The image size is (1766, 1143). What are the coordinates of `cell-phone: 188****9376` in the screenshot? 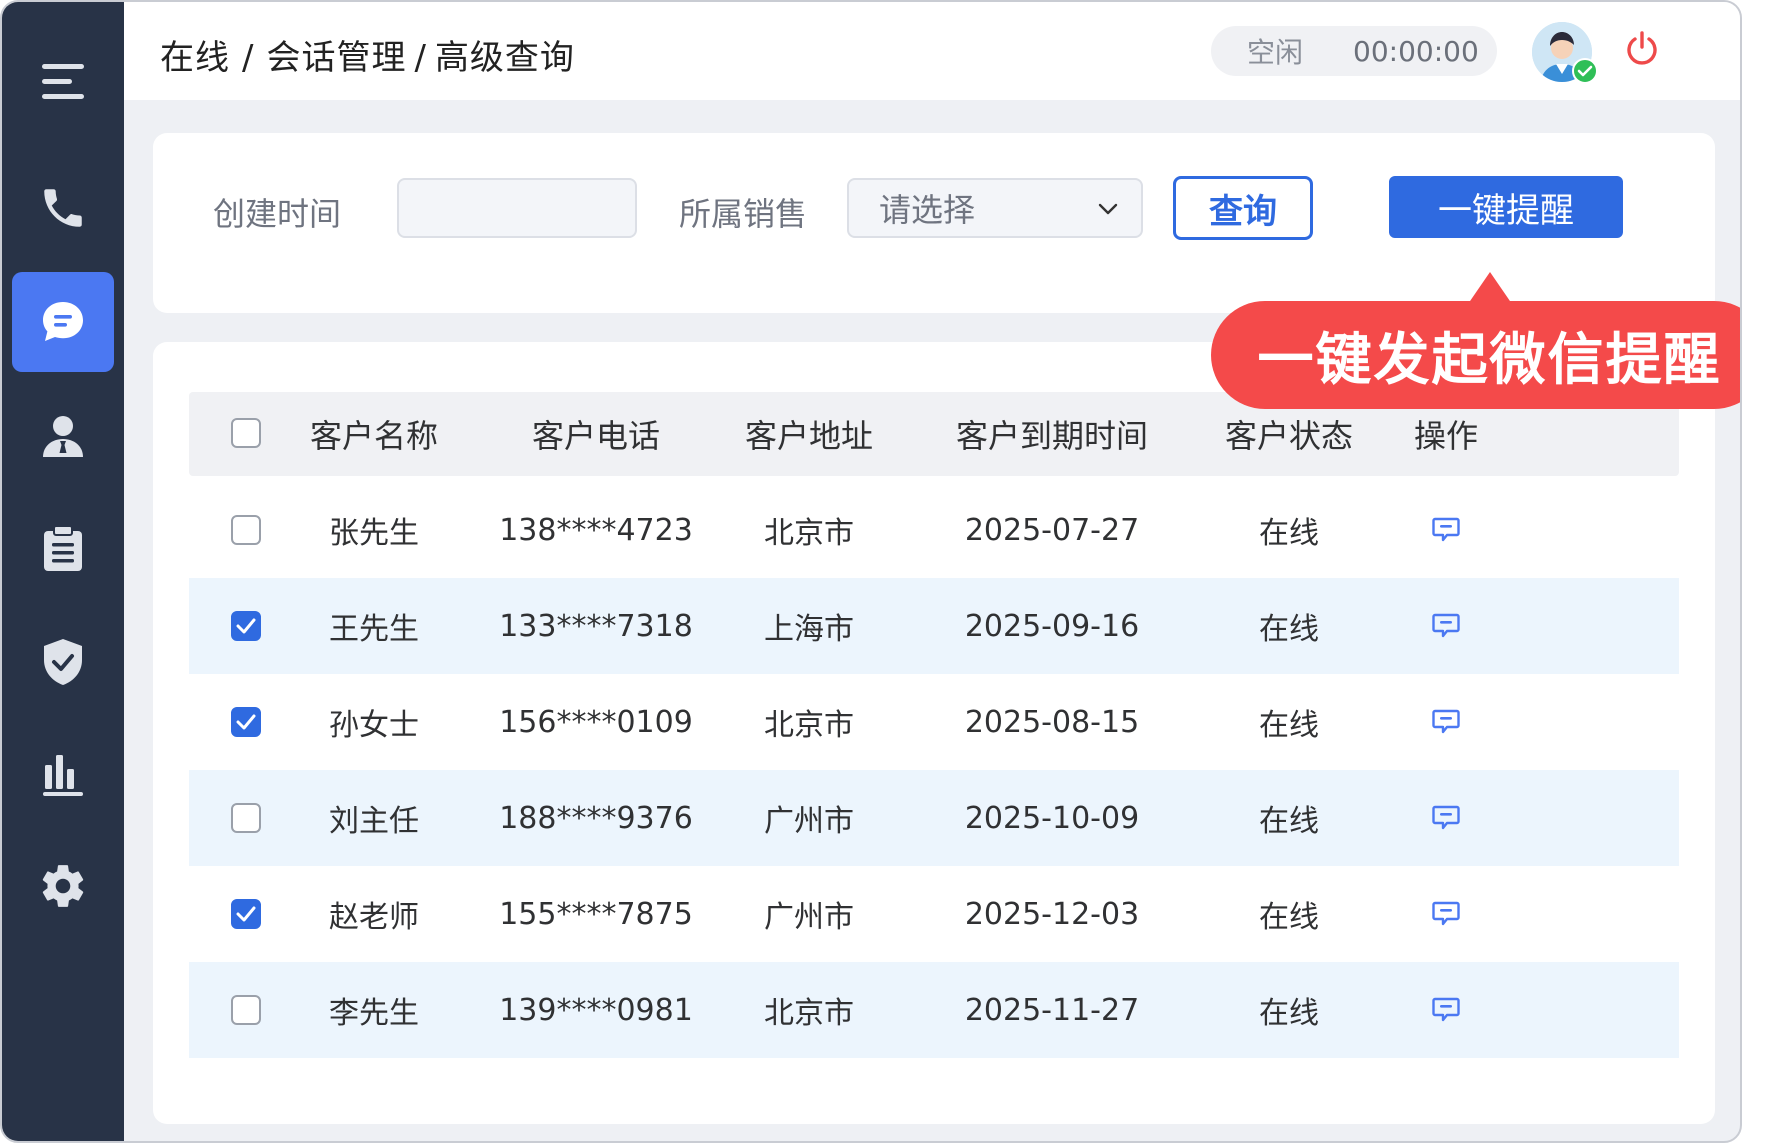 It's located at (596, 818).